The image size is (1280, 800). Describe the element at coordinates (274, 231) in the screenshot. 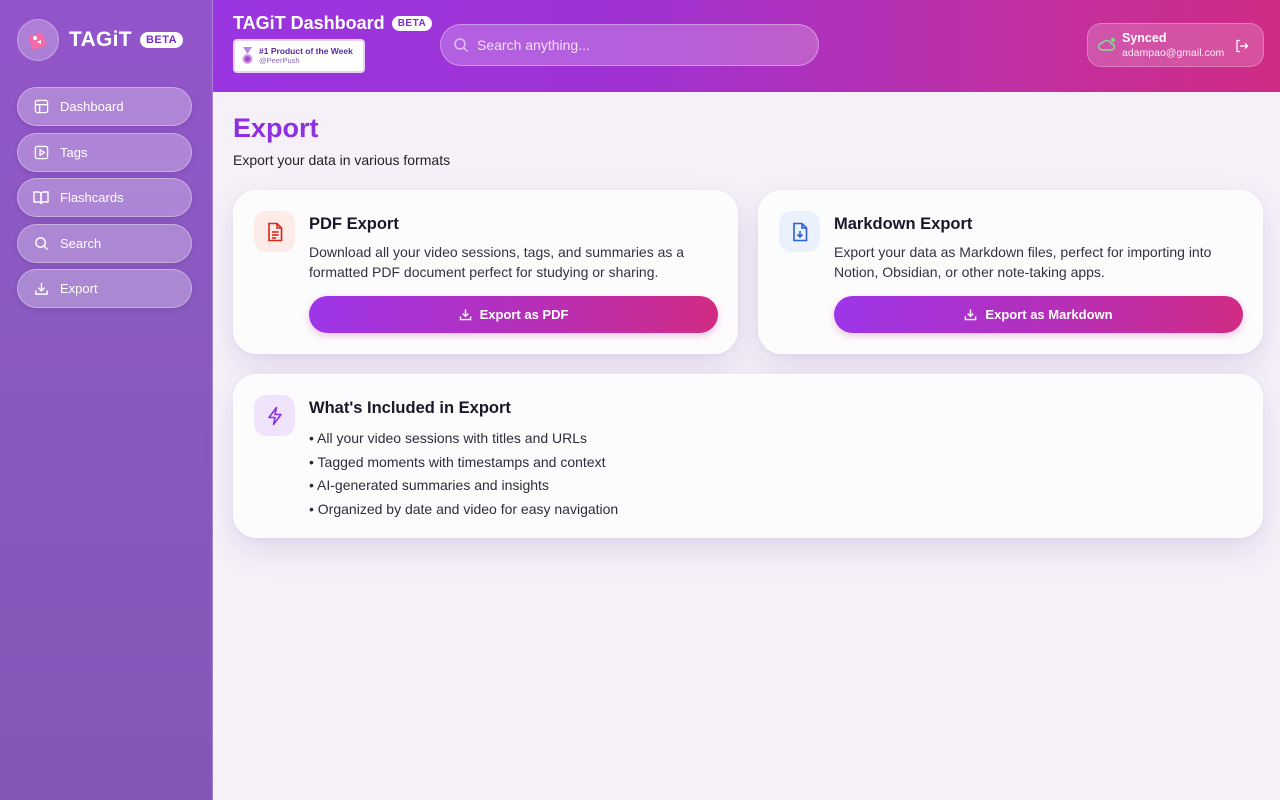

I see `file-text-icon` at that location.